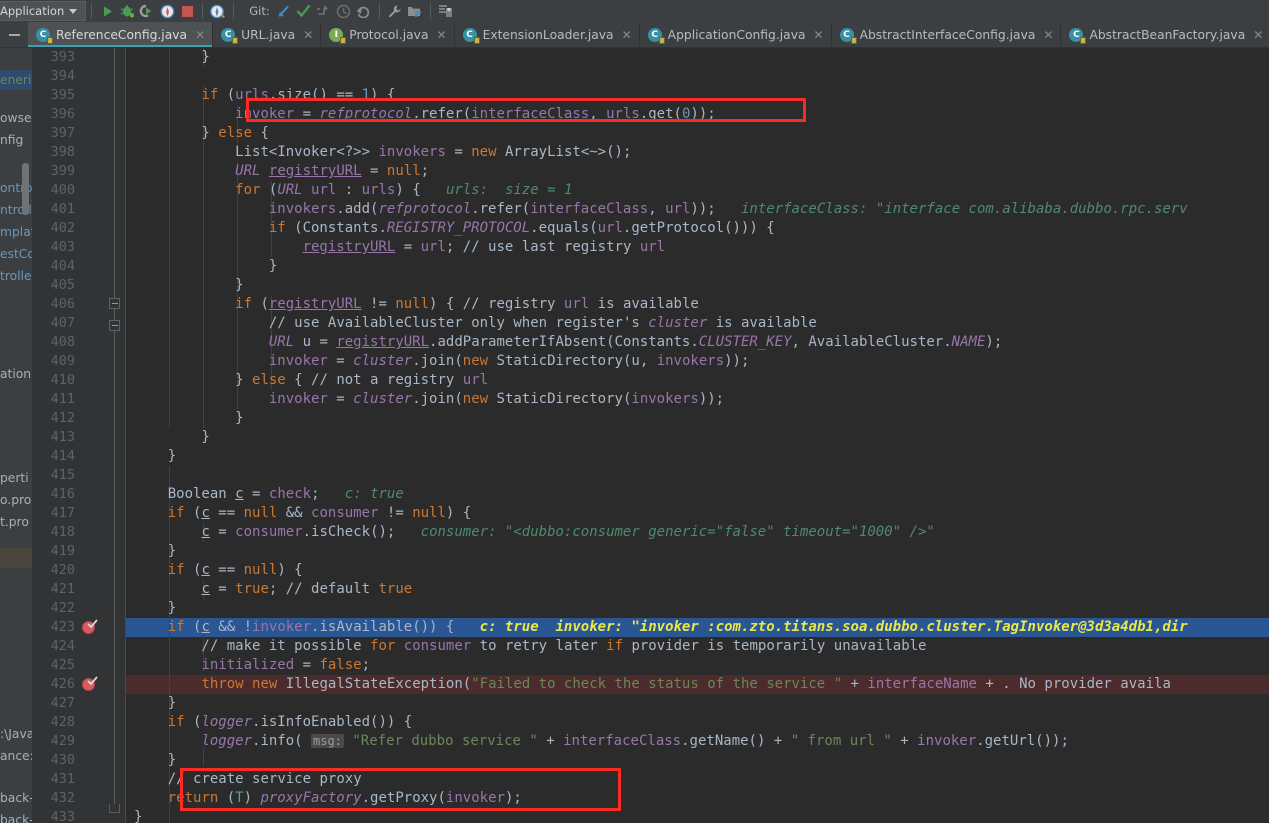  What do you see at coordinates (187, 11) in the screenshot?
I see `stop-icon` at bounding box center [187, 11].